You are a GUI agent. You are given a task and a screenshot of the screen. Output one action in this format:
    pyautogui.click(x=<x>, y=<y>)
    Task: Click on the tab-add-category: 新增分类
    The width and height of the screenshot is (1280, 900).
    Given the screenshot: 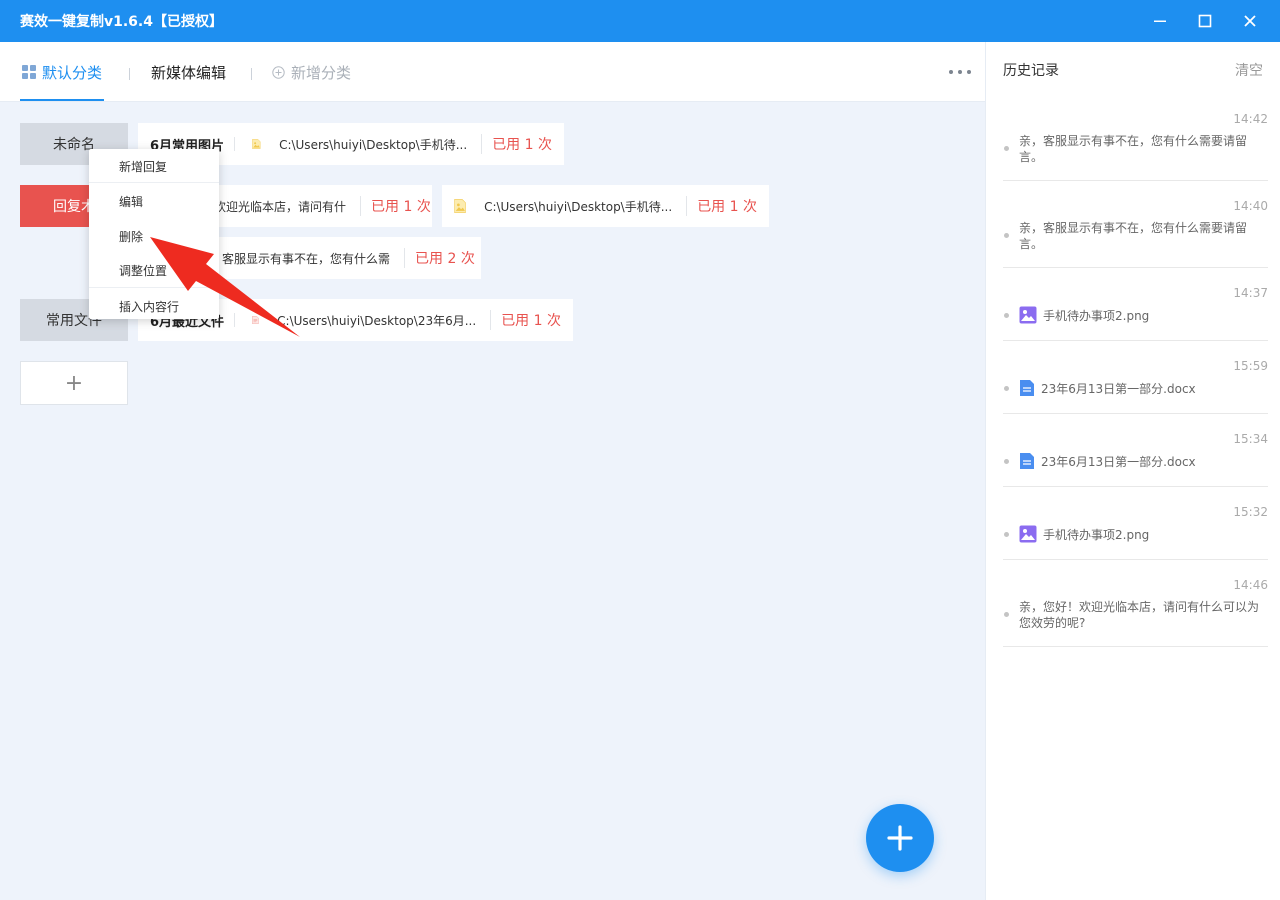 What is the action you would take?
    pyautogui.click(x=311, y=72)
    